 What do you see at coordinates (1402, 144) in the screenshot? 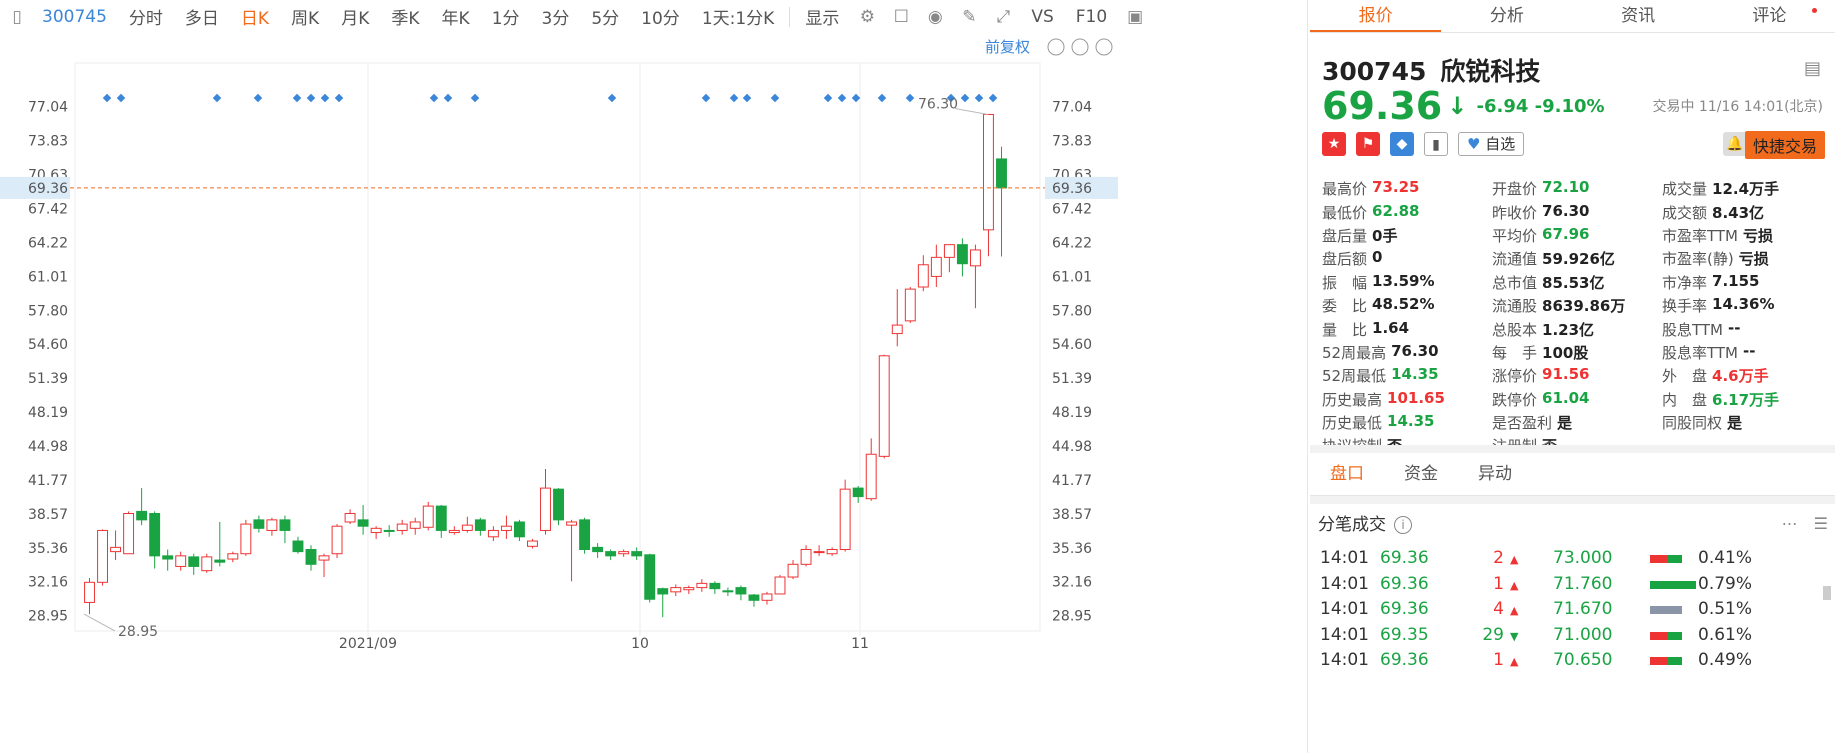
I see `tag-icon: ◆` at bounding box center [1402, 144].